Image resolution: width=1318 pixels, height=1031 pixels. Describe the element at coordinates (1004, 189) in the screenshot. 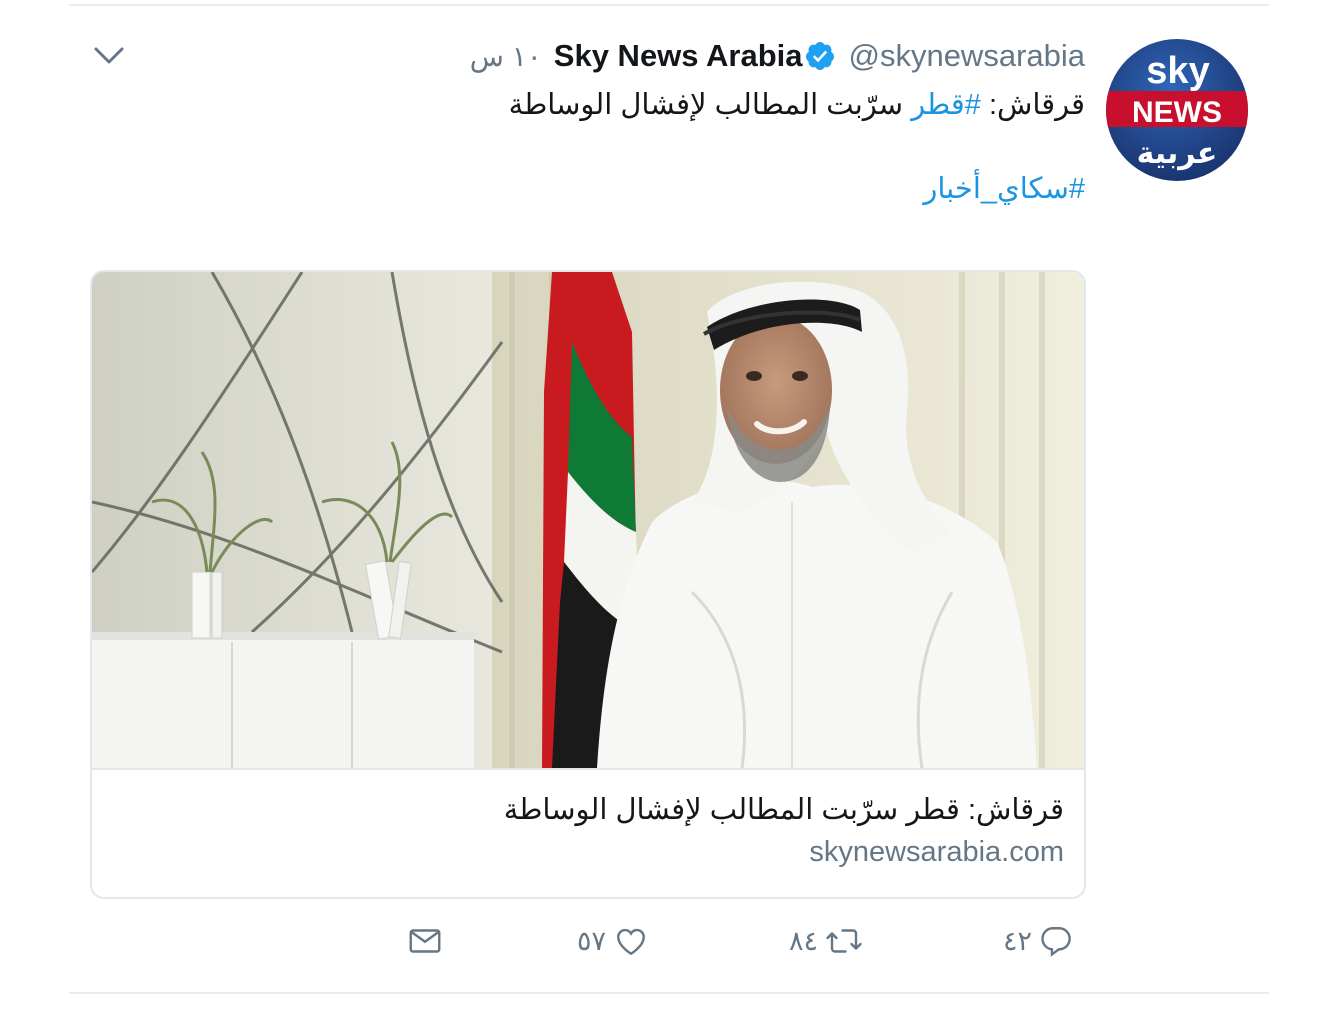

I see `hashtag-link-sky-news: #سكاي_أخبار` at that location.